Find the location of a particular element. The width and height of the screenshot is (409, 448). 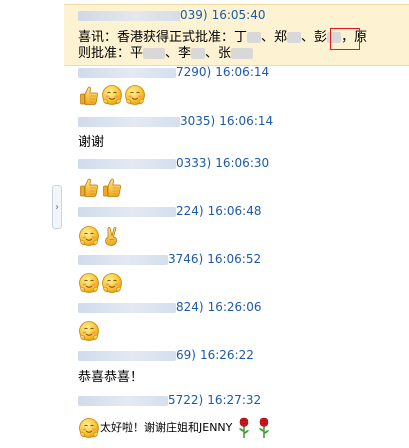

chat-message: 824) 16:26:06 is located at coordinates (236, 324).